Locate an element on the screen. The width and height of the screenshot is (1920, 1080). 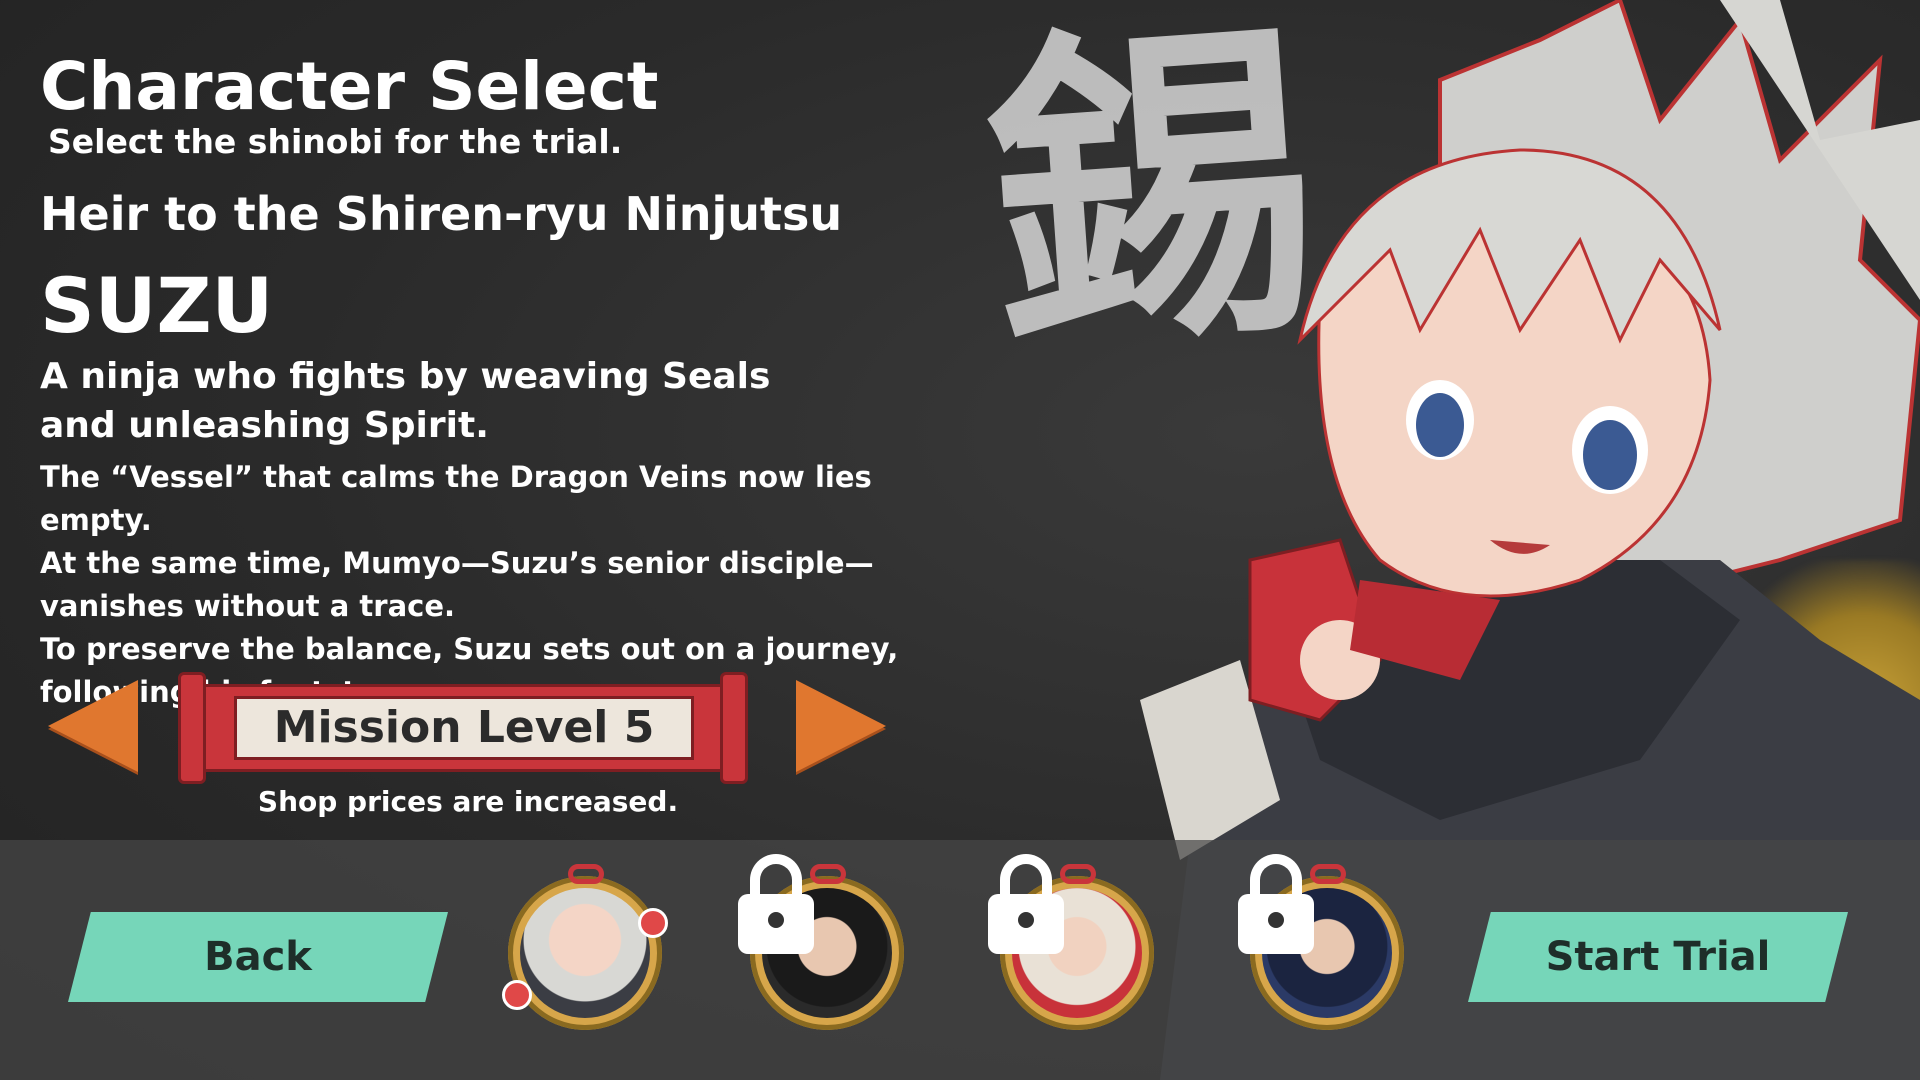
start-trial-button: Start Trial is located at coordinates (1658, 957).